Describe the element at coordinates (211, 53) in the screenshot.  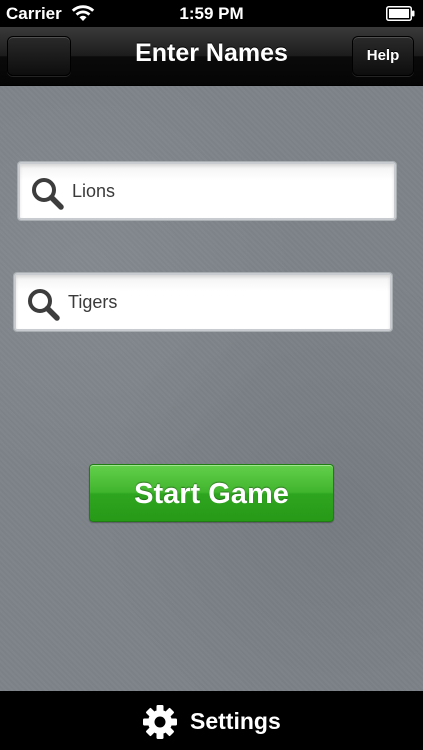
I see `page-title: Enter Names` at that location.